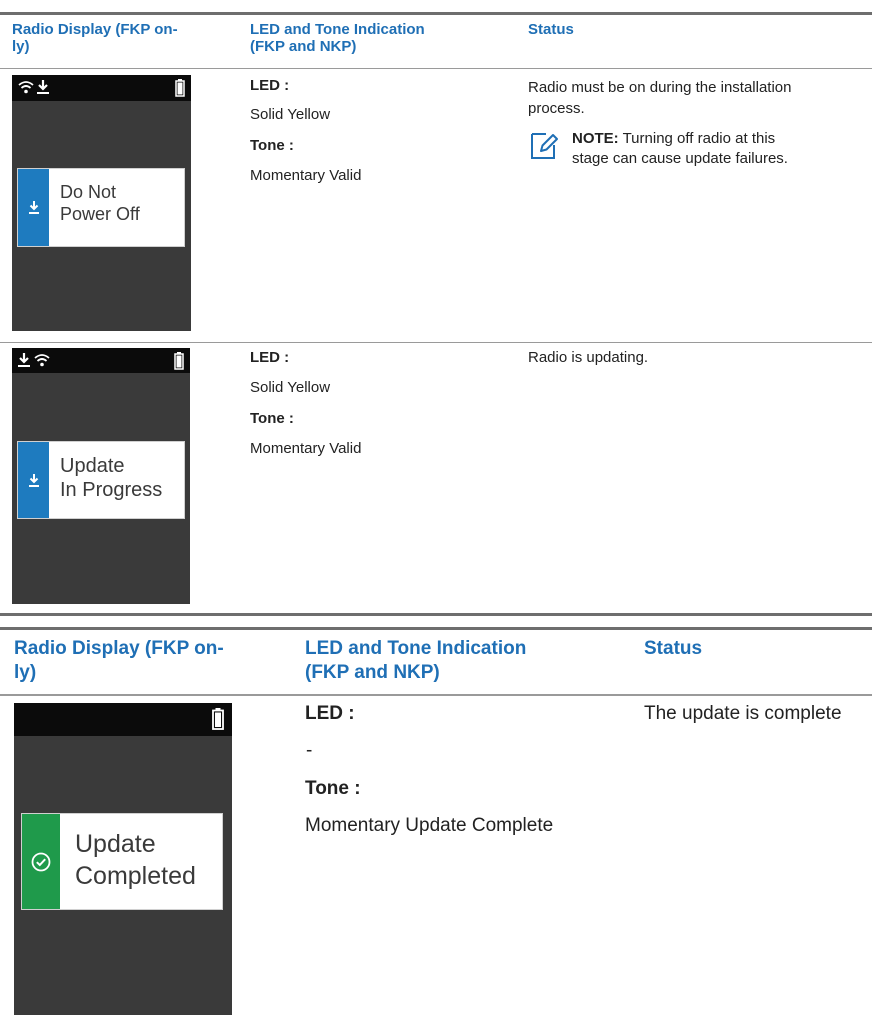 This screenshot has width=872, height=1025. What do you see at coordinates (436, 13) in the screenshot?
I see `table1-top-rule` at bounding box center [436, 13].